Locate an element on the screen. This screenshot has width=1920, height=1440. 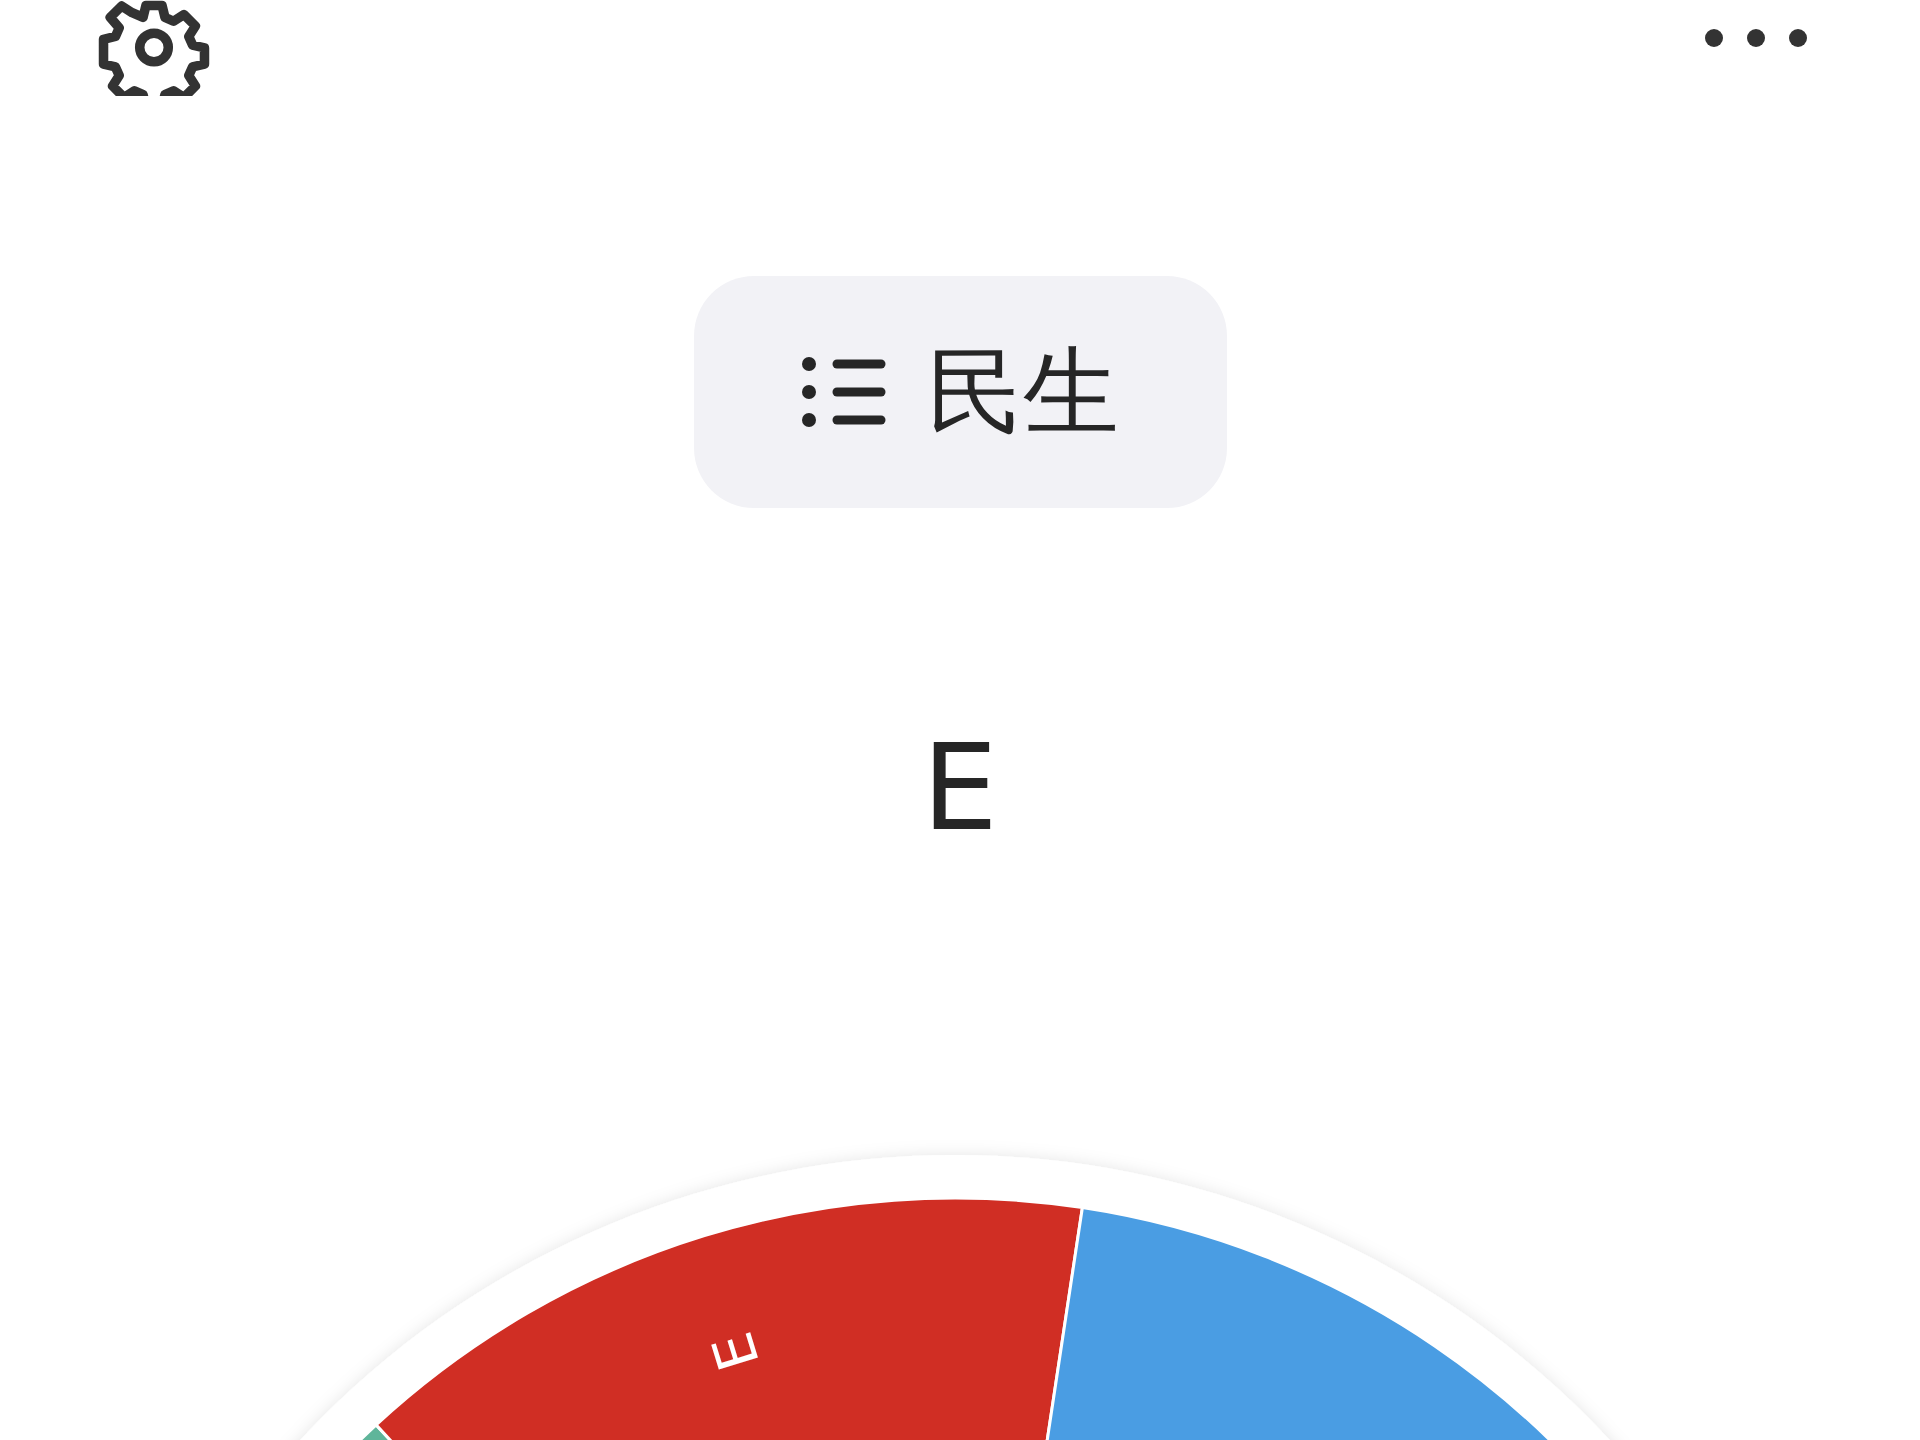
category-button: 民生 is located at coordinates (960, 392).